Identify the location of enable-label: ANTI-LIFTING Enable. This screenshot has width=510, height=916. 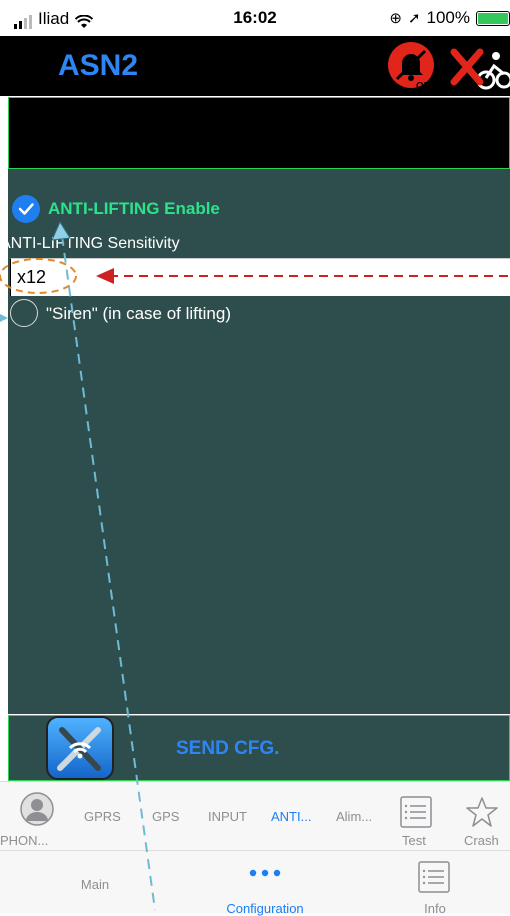
(134, 208).